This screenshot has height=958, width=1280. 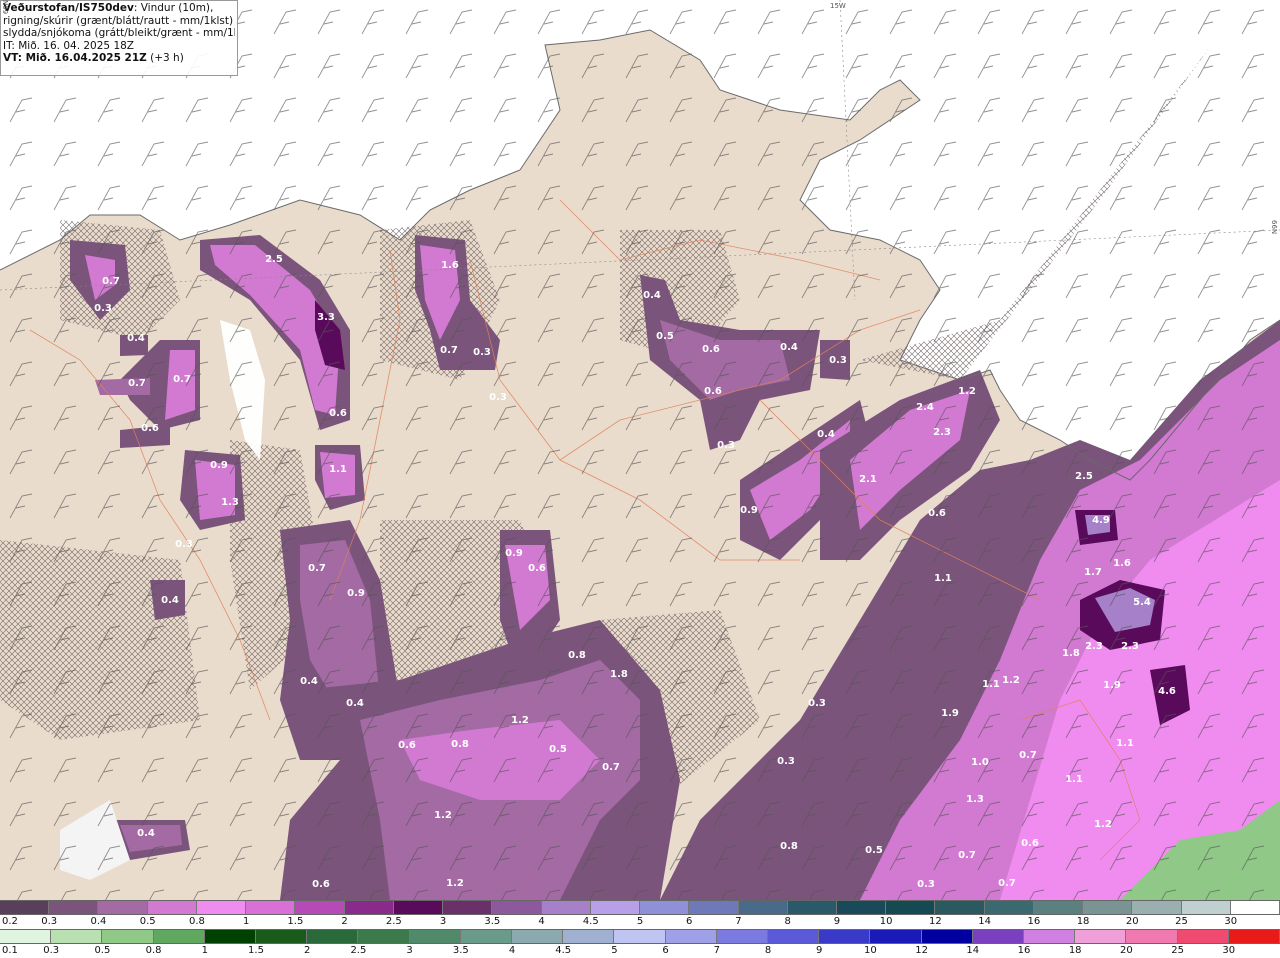 What do you see at coordinates (868, 479) in the screenshot?
I see `precip-value-label: 2.1` at bounding box center [868, 479].